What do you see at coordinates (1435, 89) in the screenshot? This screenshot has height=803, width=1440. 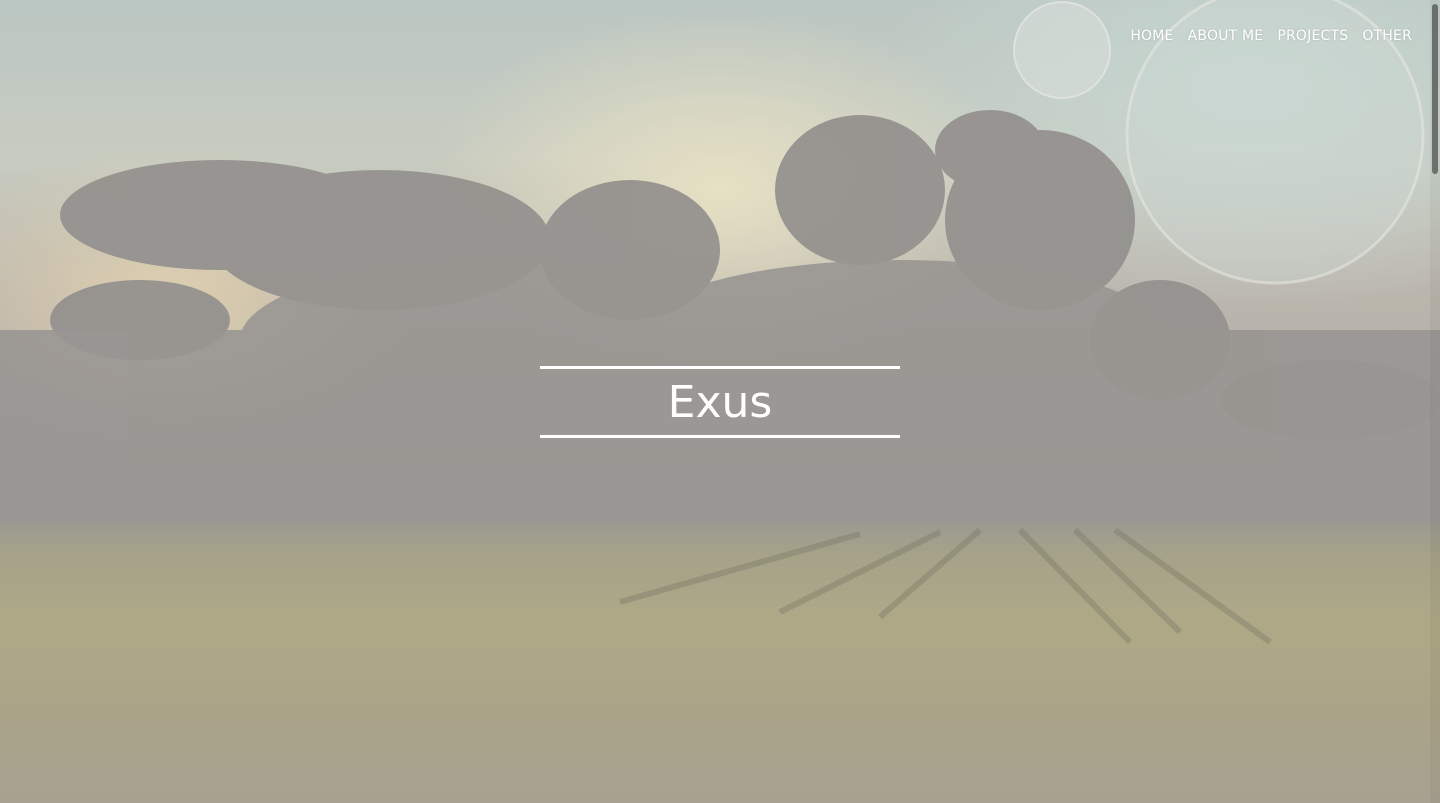 I see `scrollbar-thumb` at bounding box center [1435, 89].